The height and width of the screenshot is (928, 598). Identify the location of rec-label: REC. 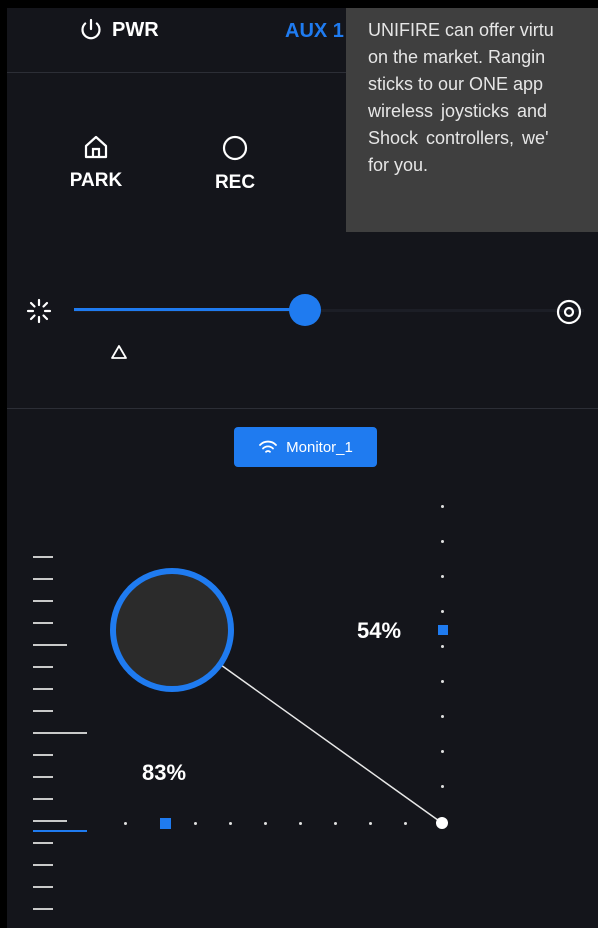
(235, 182).